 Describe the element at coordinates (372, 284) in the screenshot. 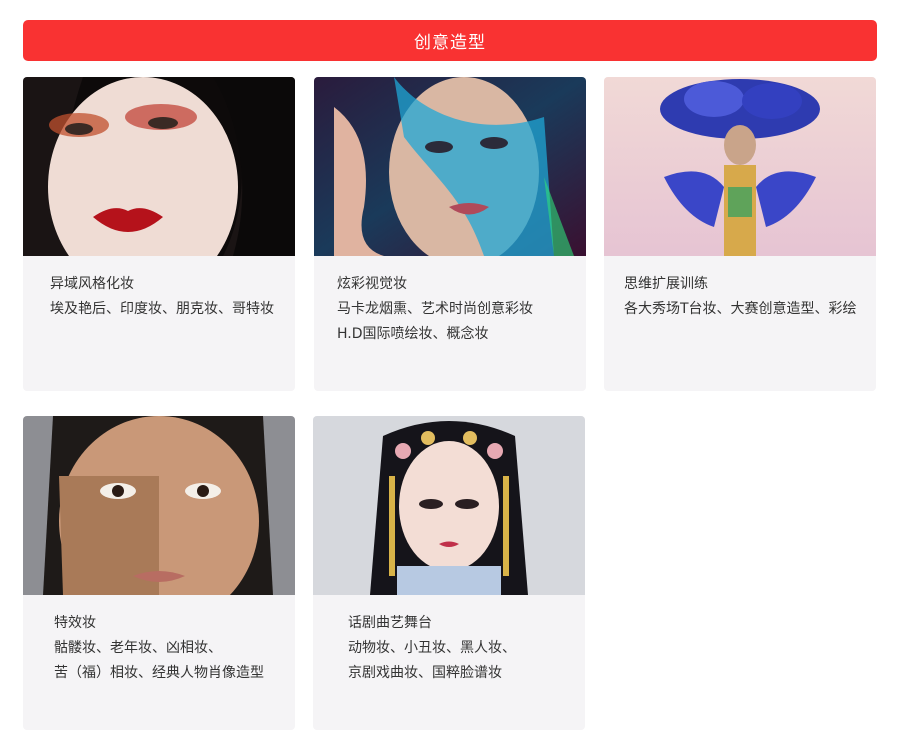

I see `card-title: 炫彩视觉妆` at that location.